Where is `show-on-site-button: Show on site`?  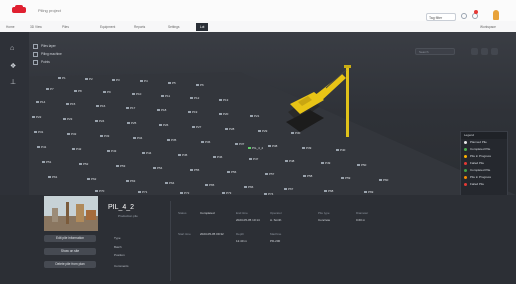 show-on-site-button: Show on site is located at coordinates (70, 251).